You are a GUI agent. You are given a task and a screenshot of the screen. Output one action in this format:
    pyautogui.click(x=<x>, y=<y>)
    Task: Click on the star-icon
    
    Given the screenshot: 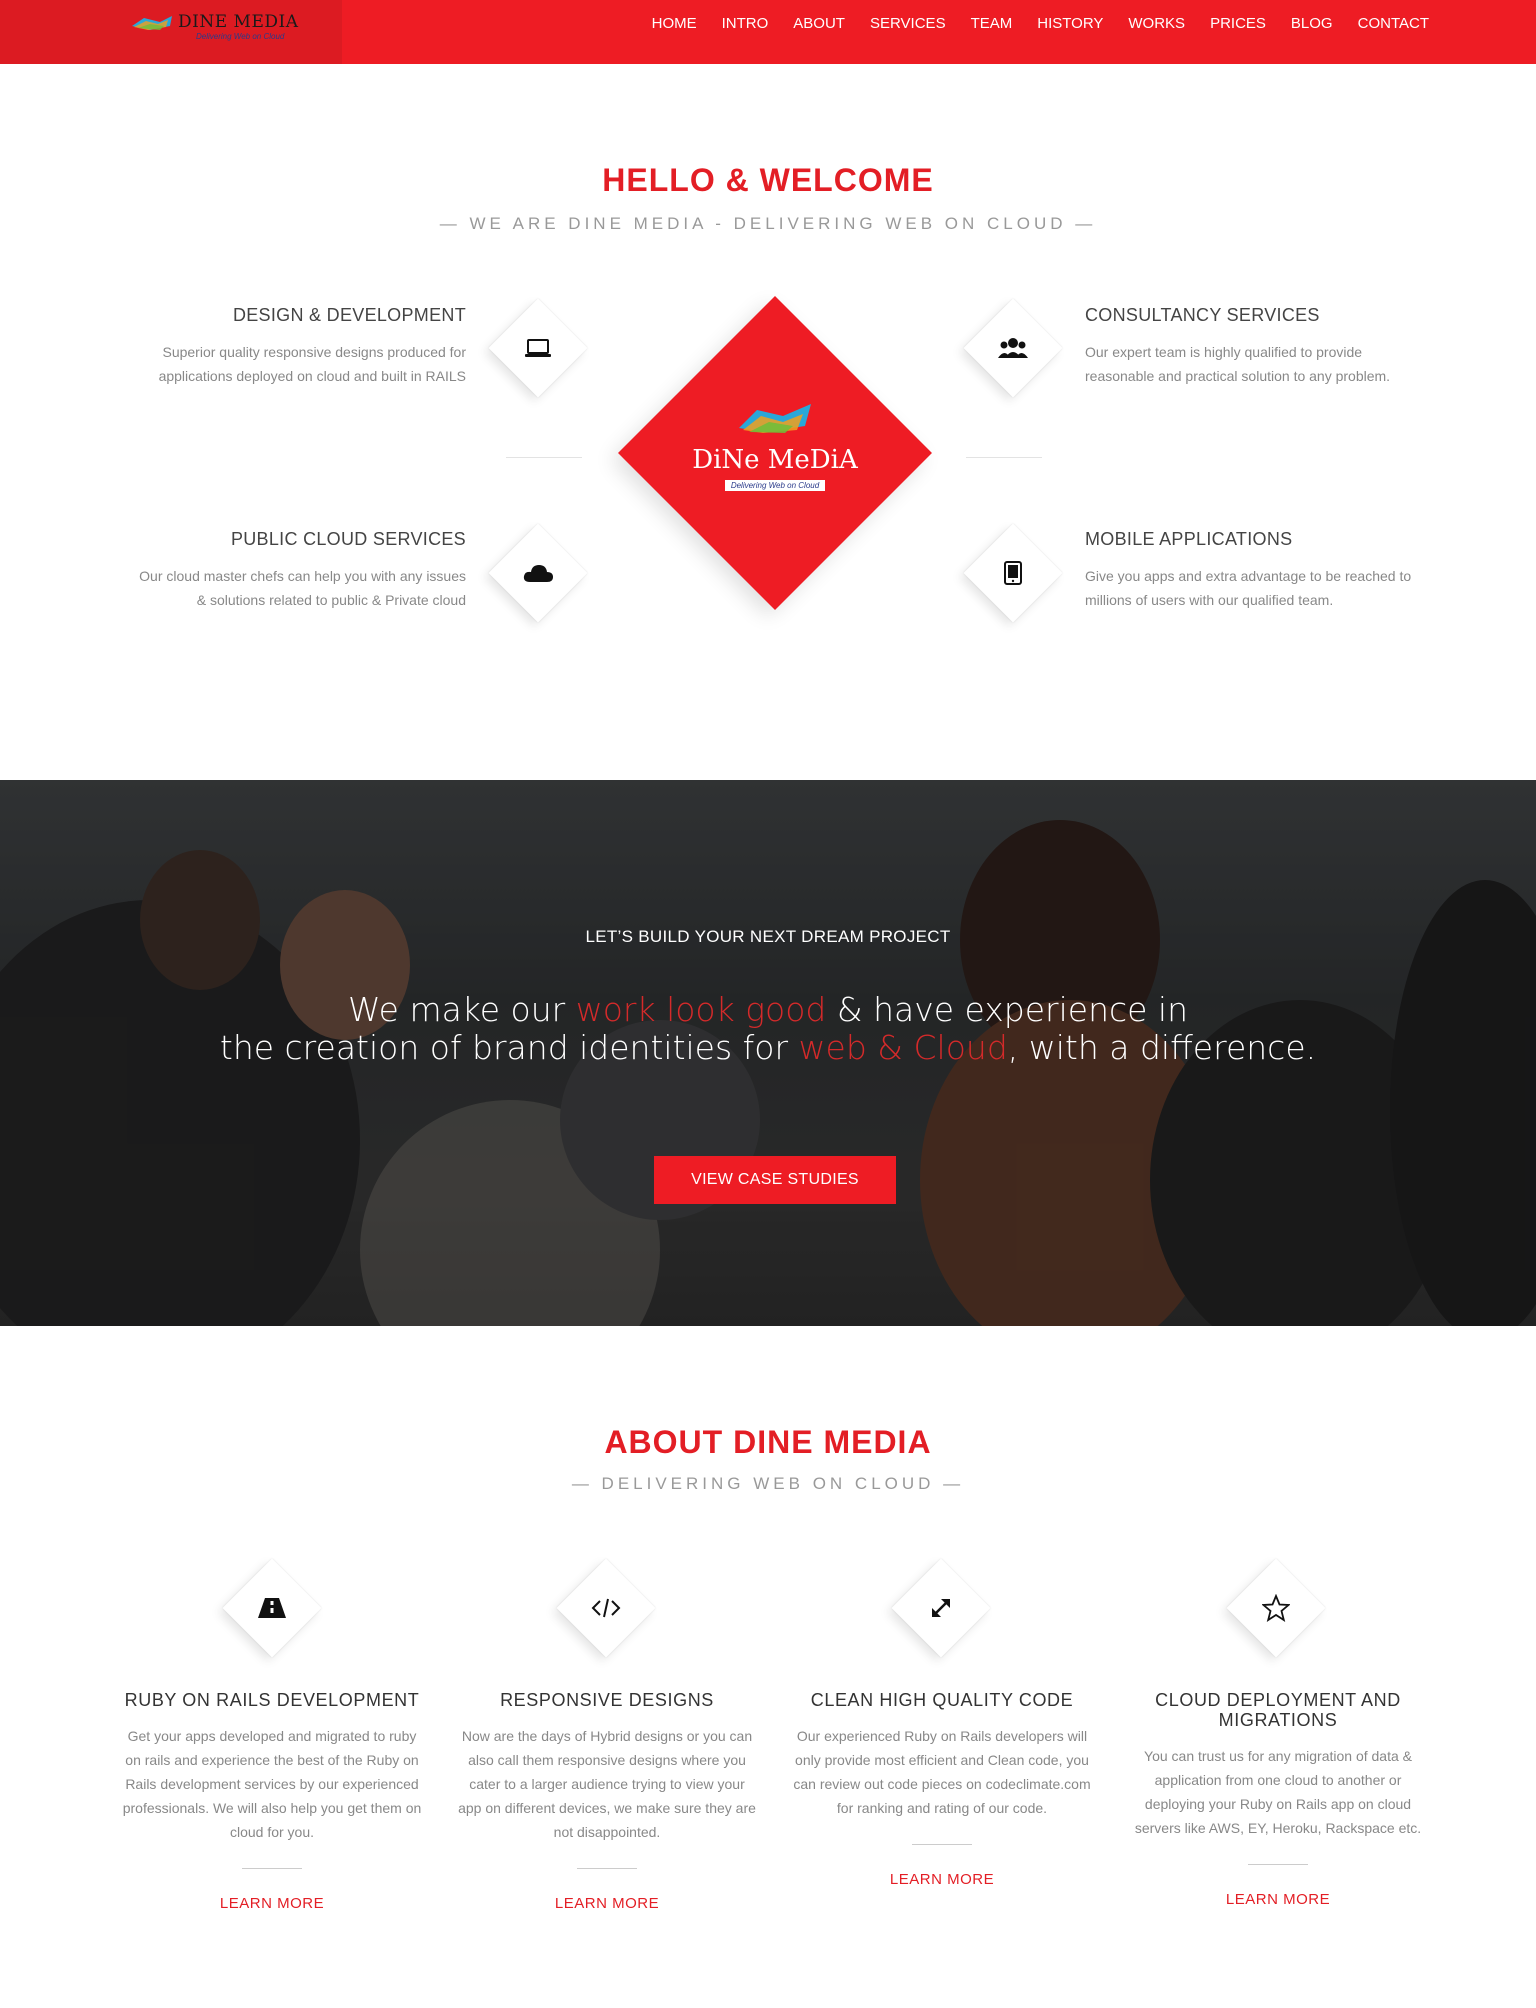 What is the action you would take?
    pyautogui.click(x=1276, y=1608)
    